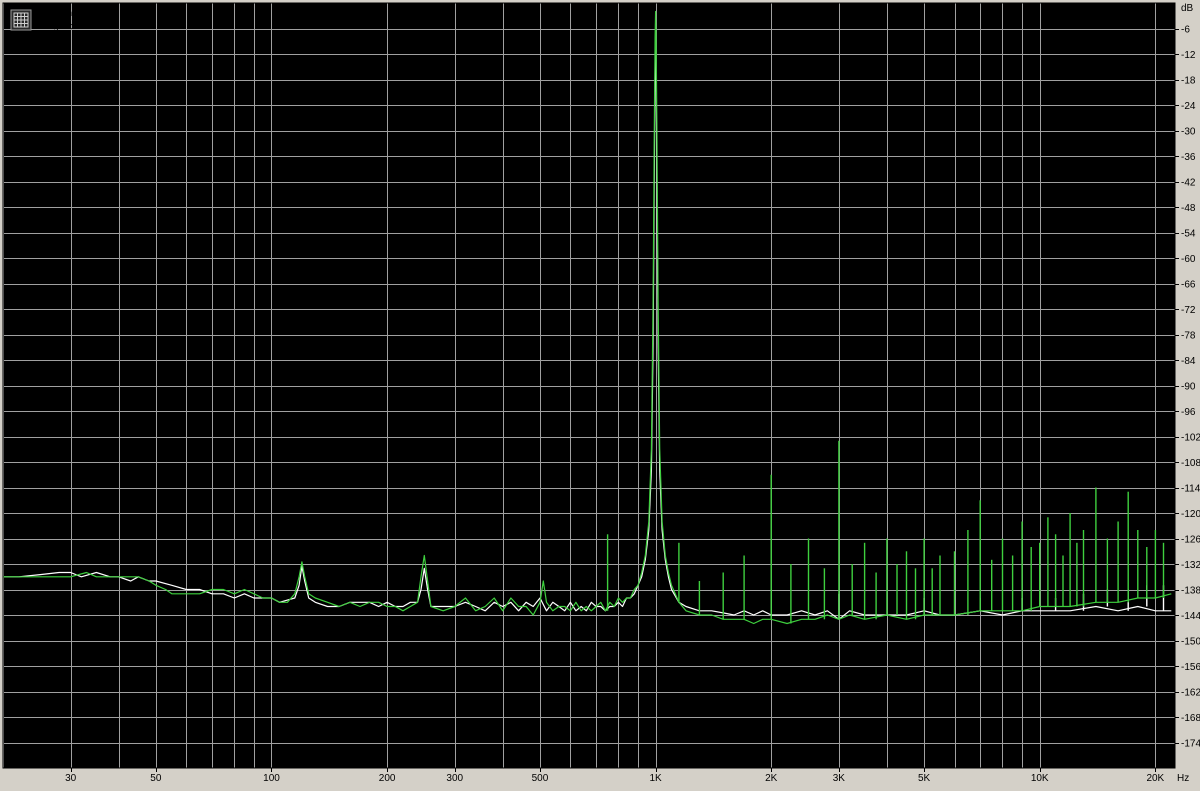 The width and height of the screenshot is (1200, 791). What do you see at coordinates (1190, 514) in the screenshot?
I see `y-tick-label: -120` at bounding box center [1190, 514].